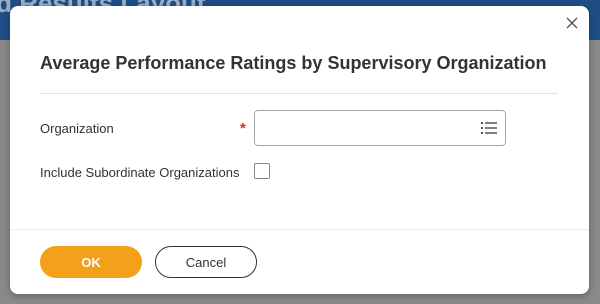 The height and width of the screenshot is (304, 600). I want to click on close-icon, so click(572, 23).